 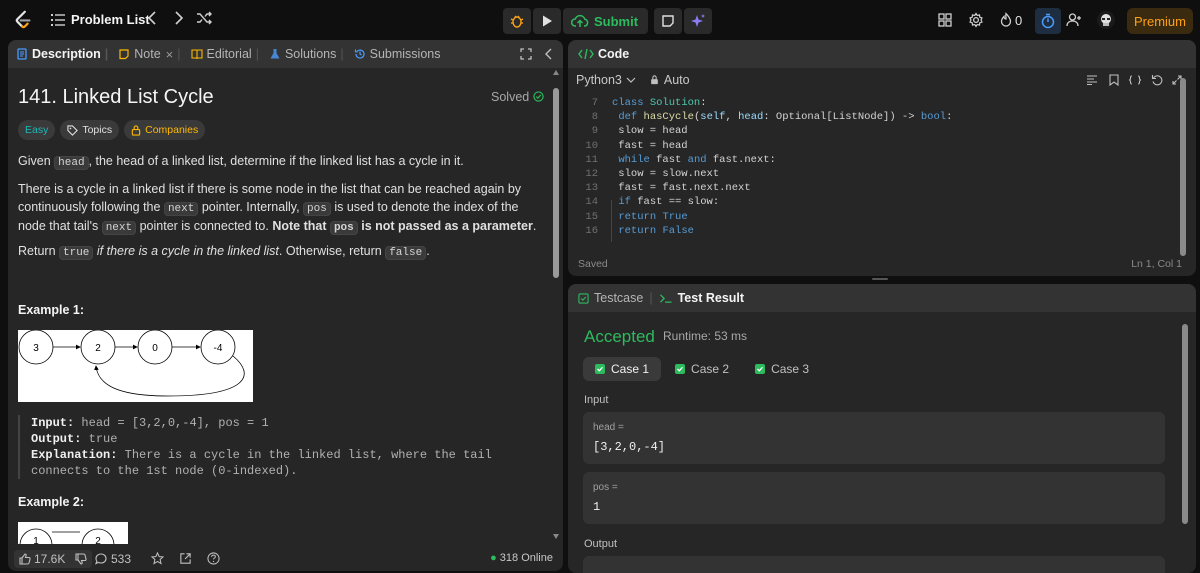 I want to click on format-icon, so click(x=1092, y=80).